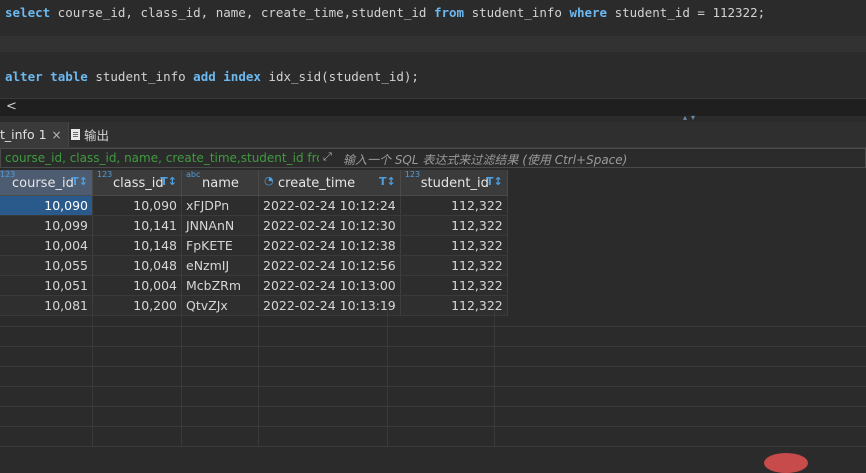 Image resolution: width=866 pixels, height=473 pixels. I want to click on keyword: where, so click(588, 12).